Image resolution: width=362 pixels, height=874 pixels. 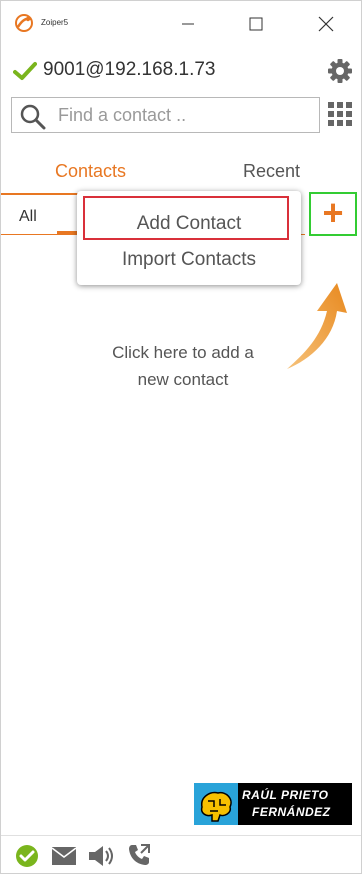 I want to click on filter-active-indicator, so click(x=68, y=233).